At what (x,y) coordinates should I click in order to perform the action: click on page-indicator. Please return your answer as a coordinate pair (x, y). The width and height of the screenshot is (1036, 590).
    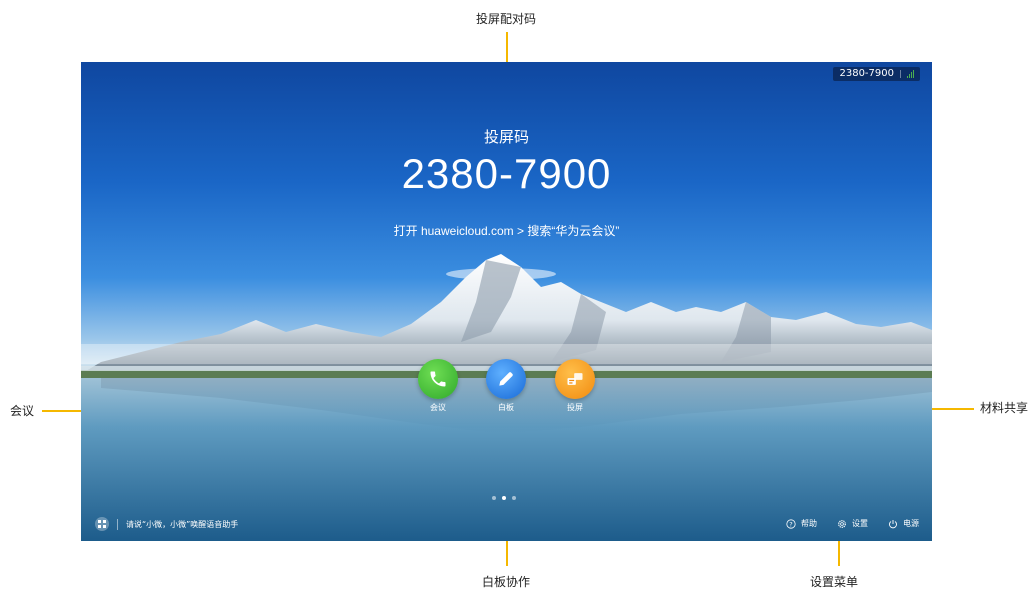
    Looking at the image, I should click on (504, 498).